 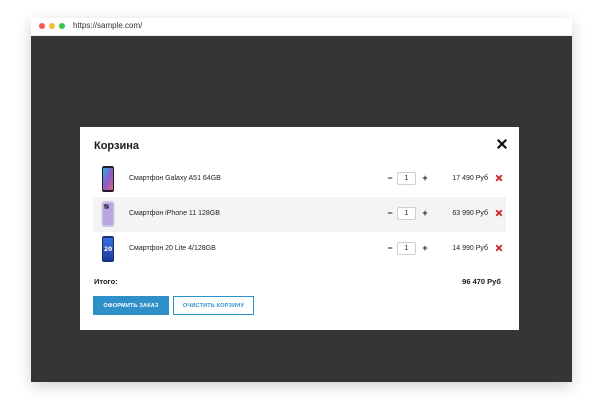 What do you see at coordinates (108, 179) in the screenshot?
I see `phone-galaxy-icon` at bounding box center [108, 179].